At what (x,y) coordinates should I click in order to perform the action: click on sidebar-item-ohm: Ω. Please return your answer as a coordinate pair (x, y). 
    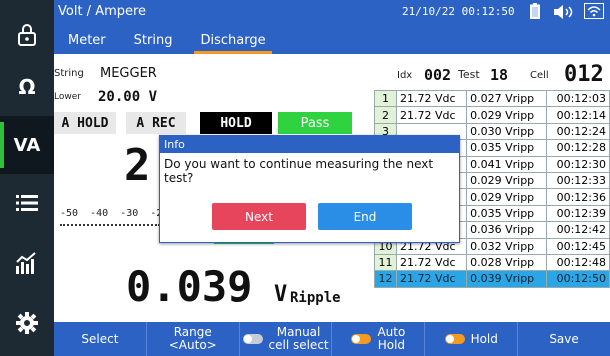
    Looking at the image, I should click on (27, 87).